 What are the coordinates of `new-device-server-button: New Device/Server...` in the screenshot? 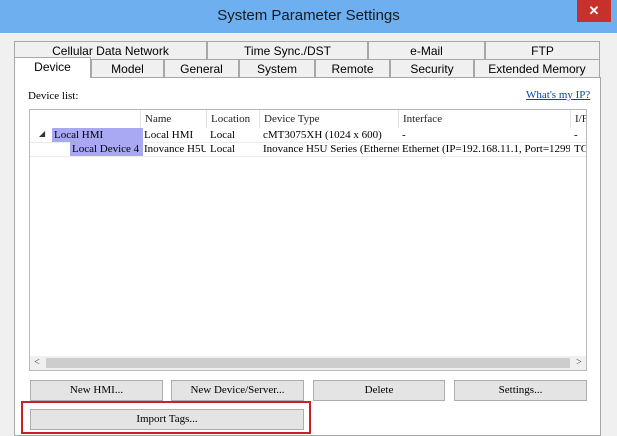 It's located at (237, 390).